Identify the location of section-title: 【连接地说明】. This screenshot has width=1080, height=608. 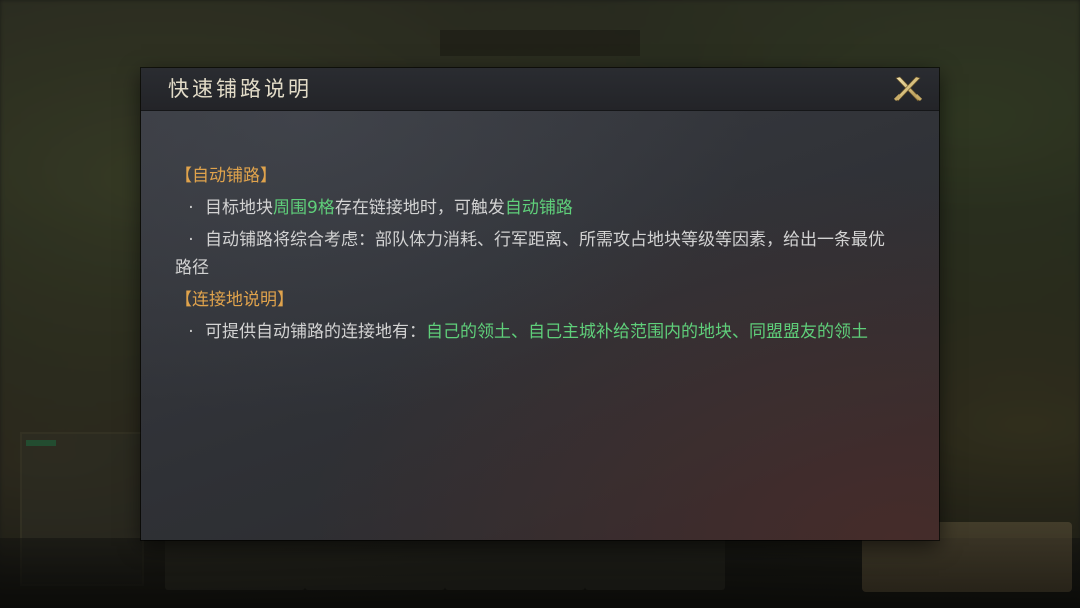
(234, 300).